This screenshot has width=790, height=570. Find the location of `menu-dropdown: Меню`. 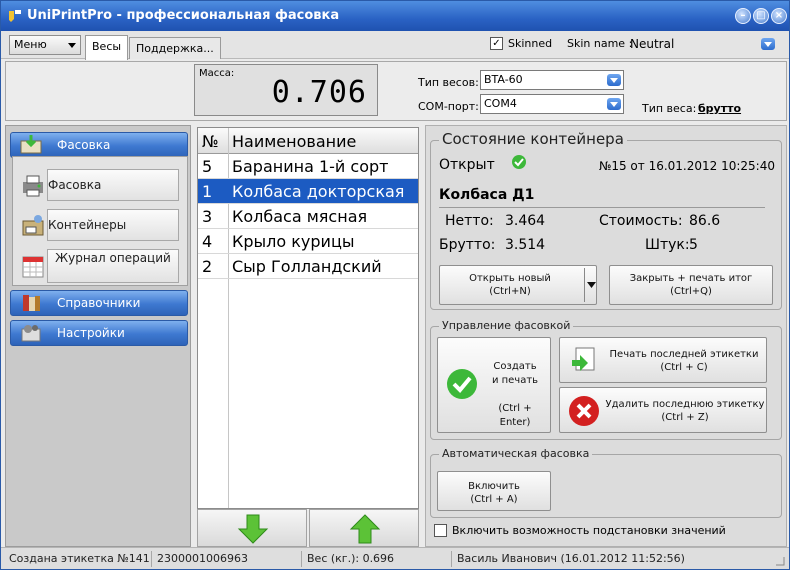

menu-dropdown: Меню is located at coordinates (45, 45).